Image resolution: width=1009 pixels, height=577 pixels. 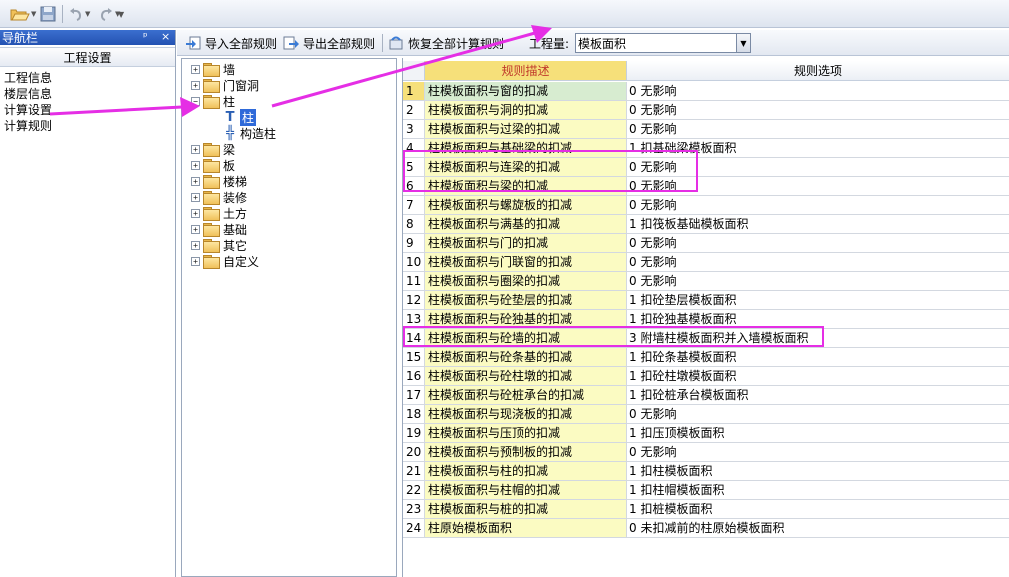 I want to click on chevron-down-icon: ▼, so click(x=743, y=43).